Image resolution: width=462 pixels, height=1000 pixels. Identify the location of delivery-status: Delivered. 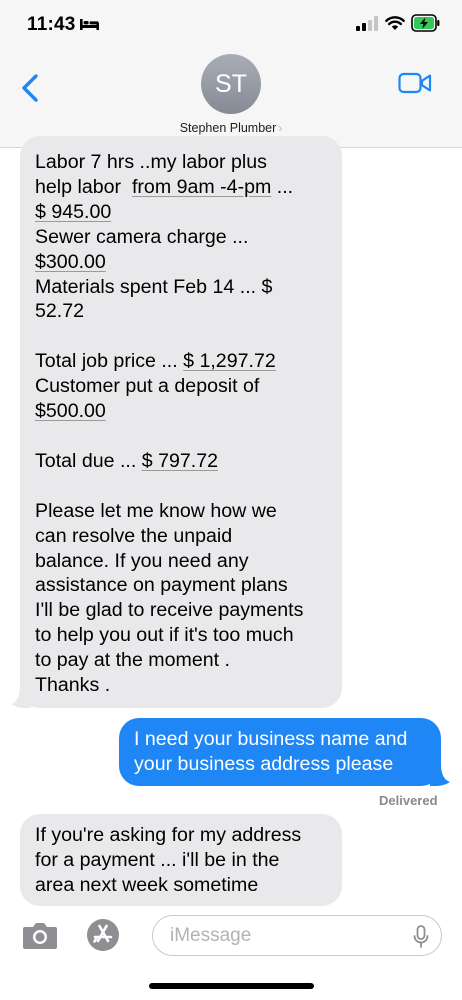
(408, 800).